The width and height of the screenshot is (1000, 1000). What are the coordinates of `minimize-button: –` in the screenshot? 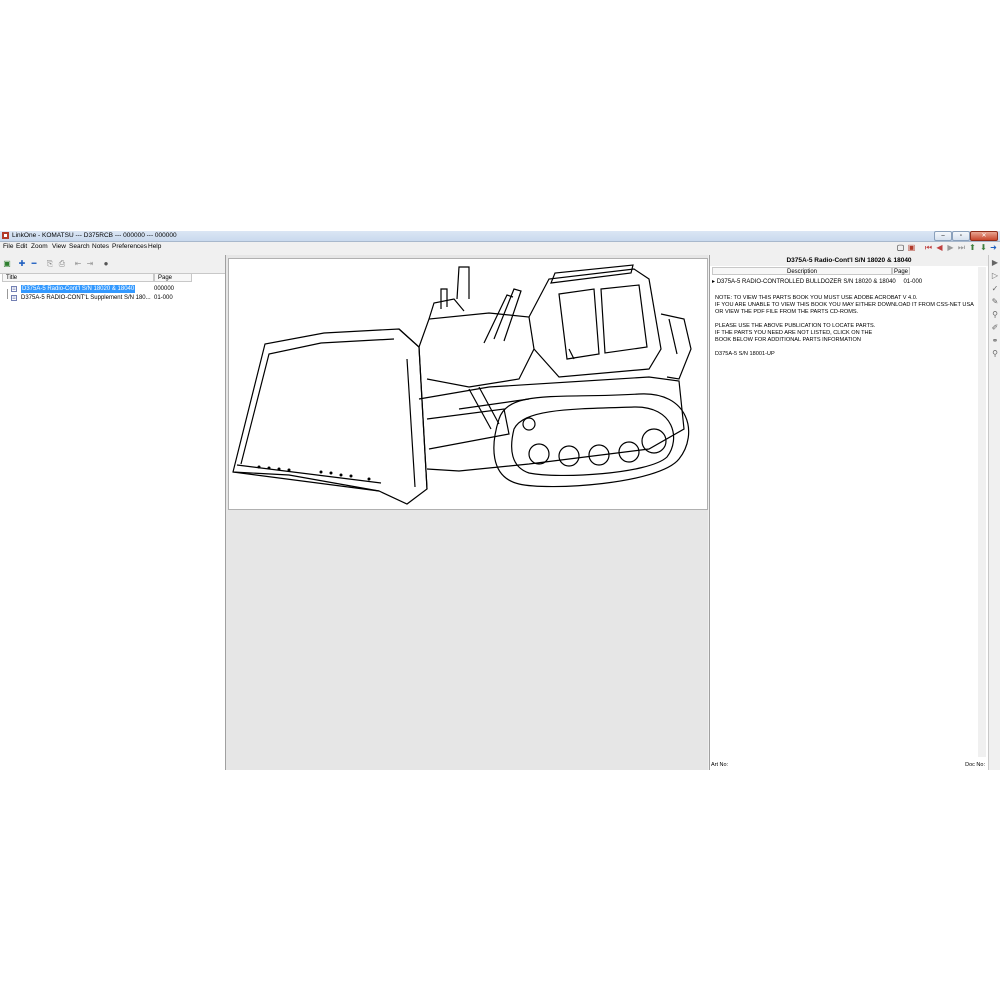 It's located at (943, 236).